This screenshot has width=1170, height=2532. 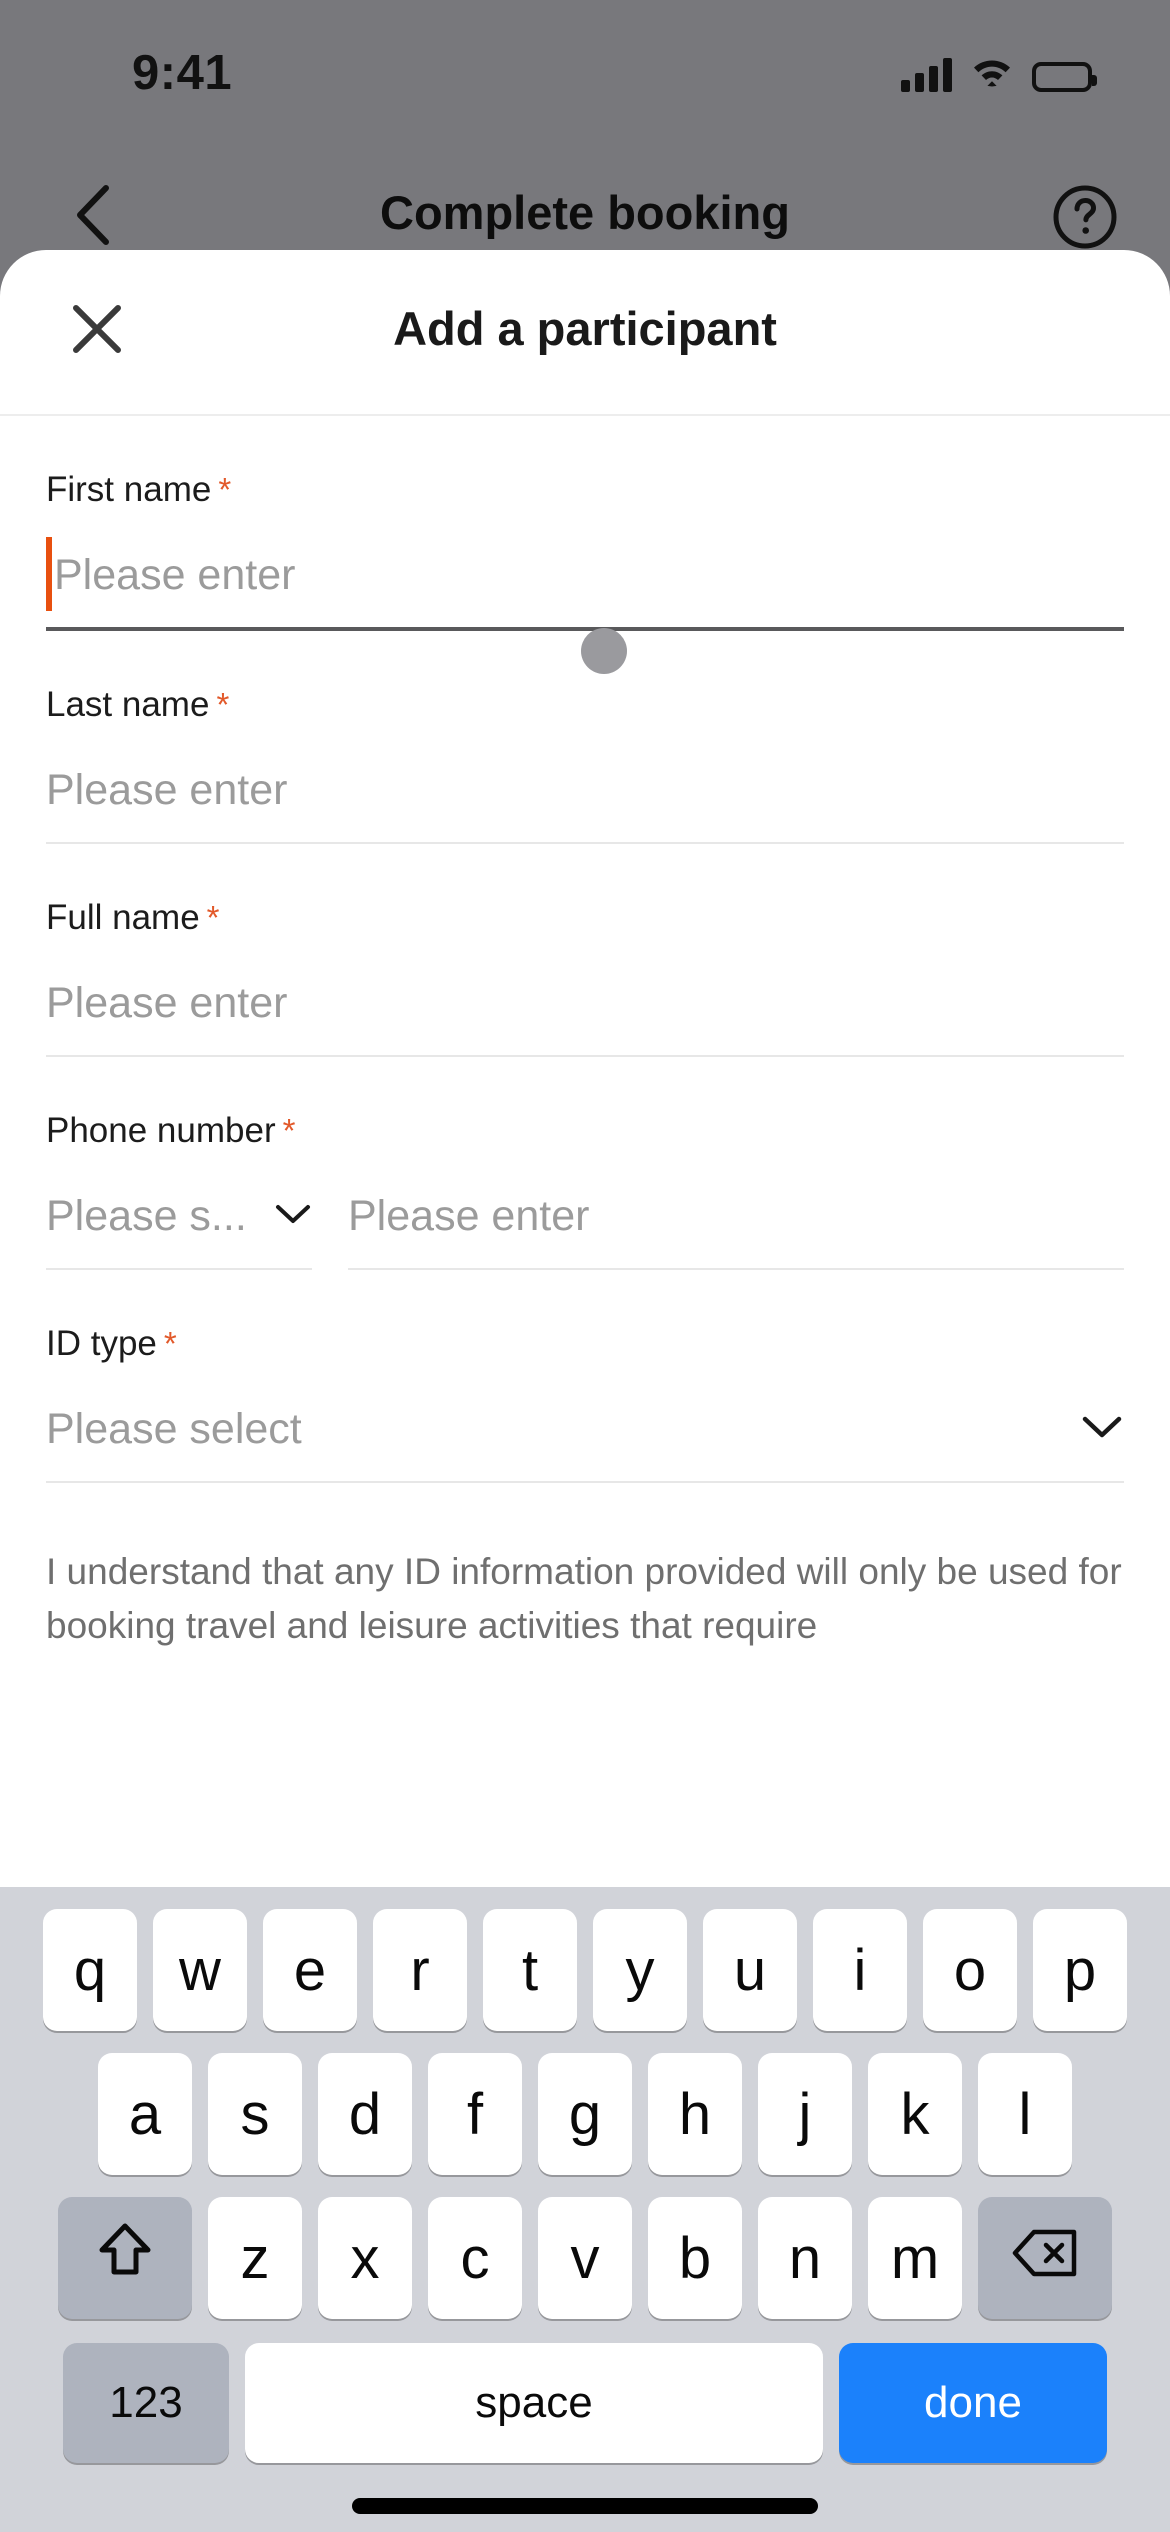 I want to click on label-text: Full name, so click(x=123, y=917).